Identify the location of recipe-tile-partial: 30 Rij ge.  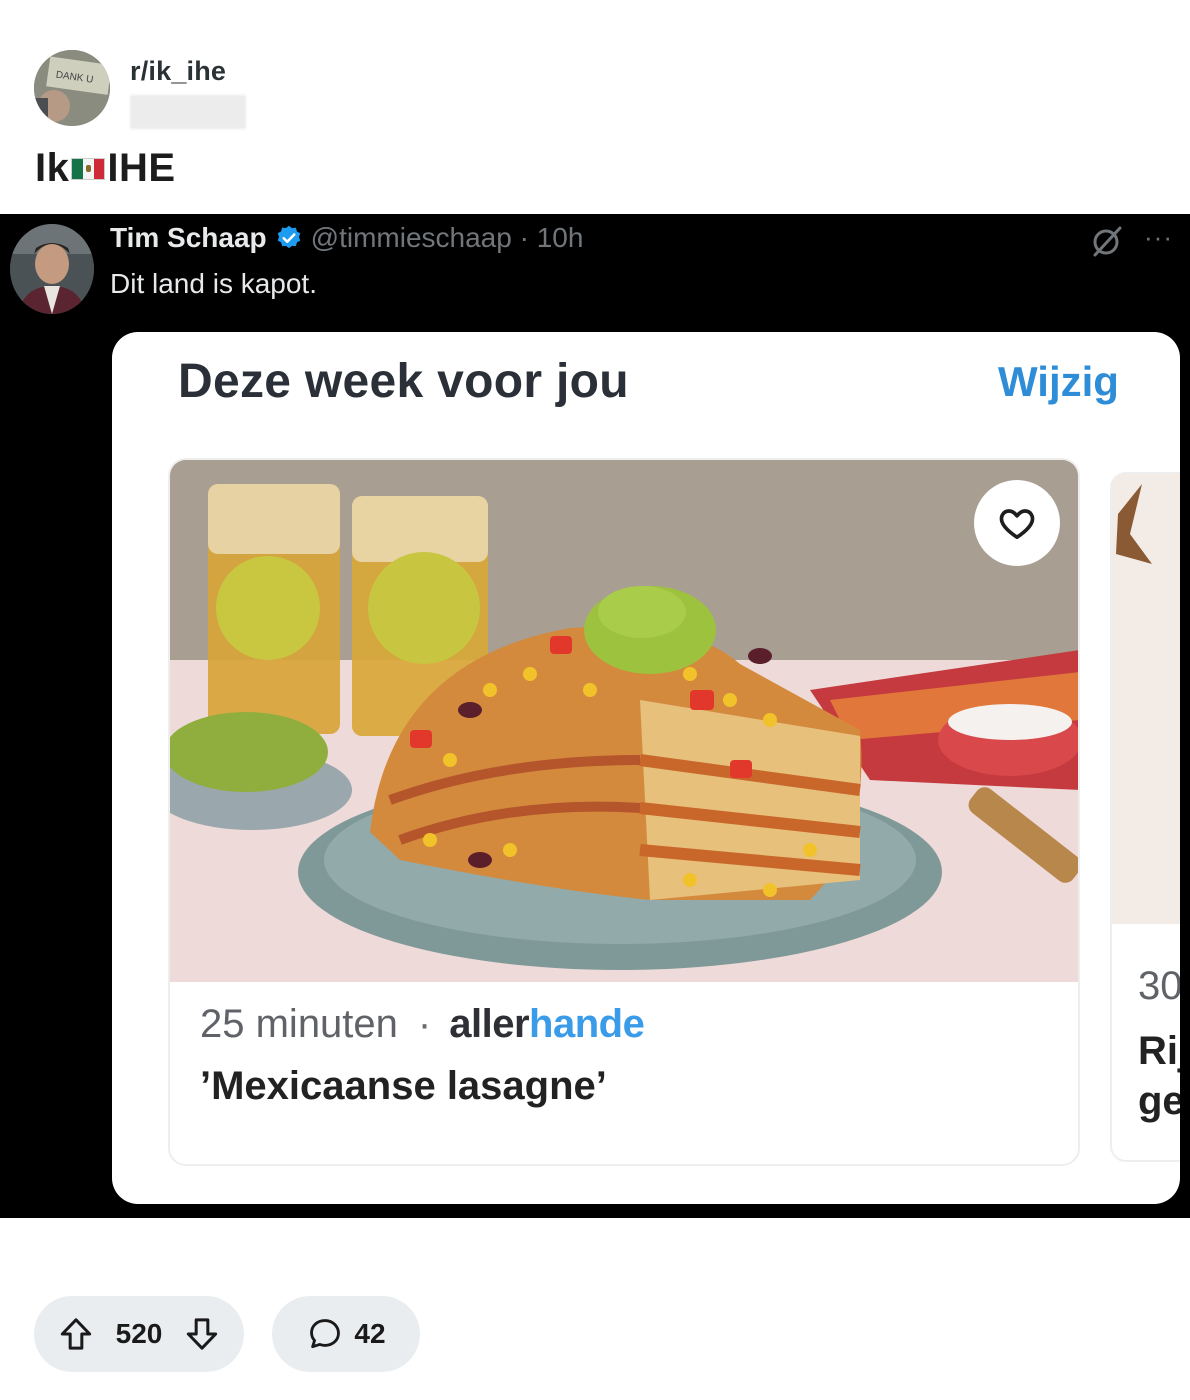
(1145, 817).